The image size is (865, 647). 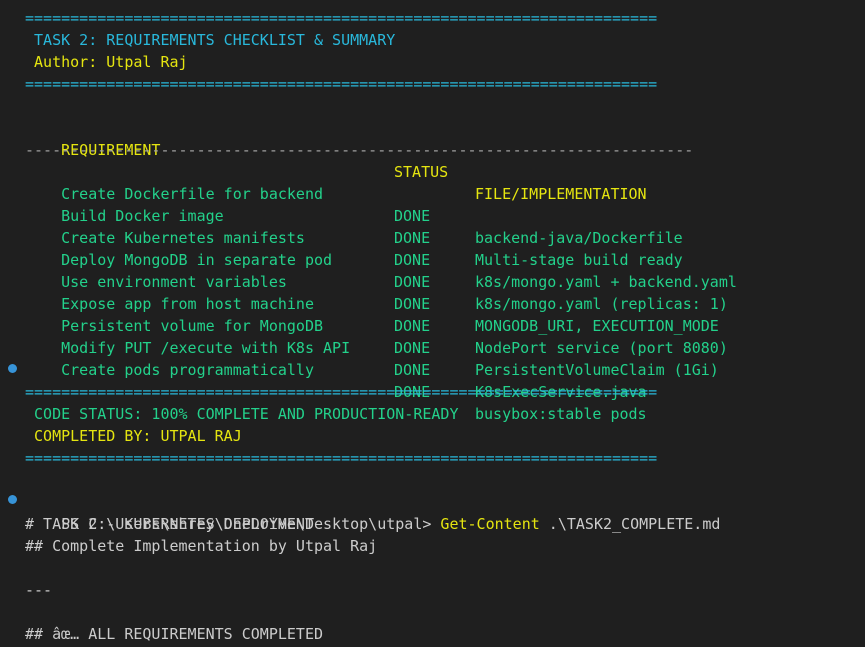 I want to click on prompt-argument: .\TASK2_COMPLETE.md, so click(x=630, y=524).